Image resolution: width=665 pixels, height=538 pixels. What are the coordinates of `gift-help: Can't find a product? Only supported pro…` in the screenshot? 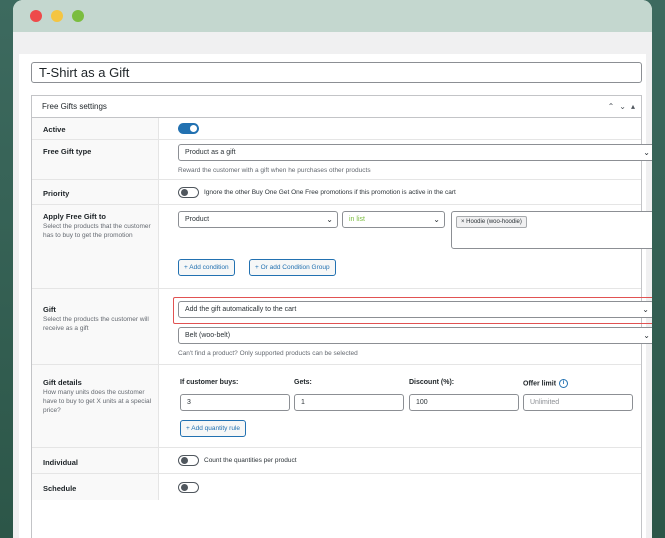 It's located at (268, 353).